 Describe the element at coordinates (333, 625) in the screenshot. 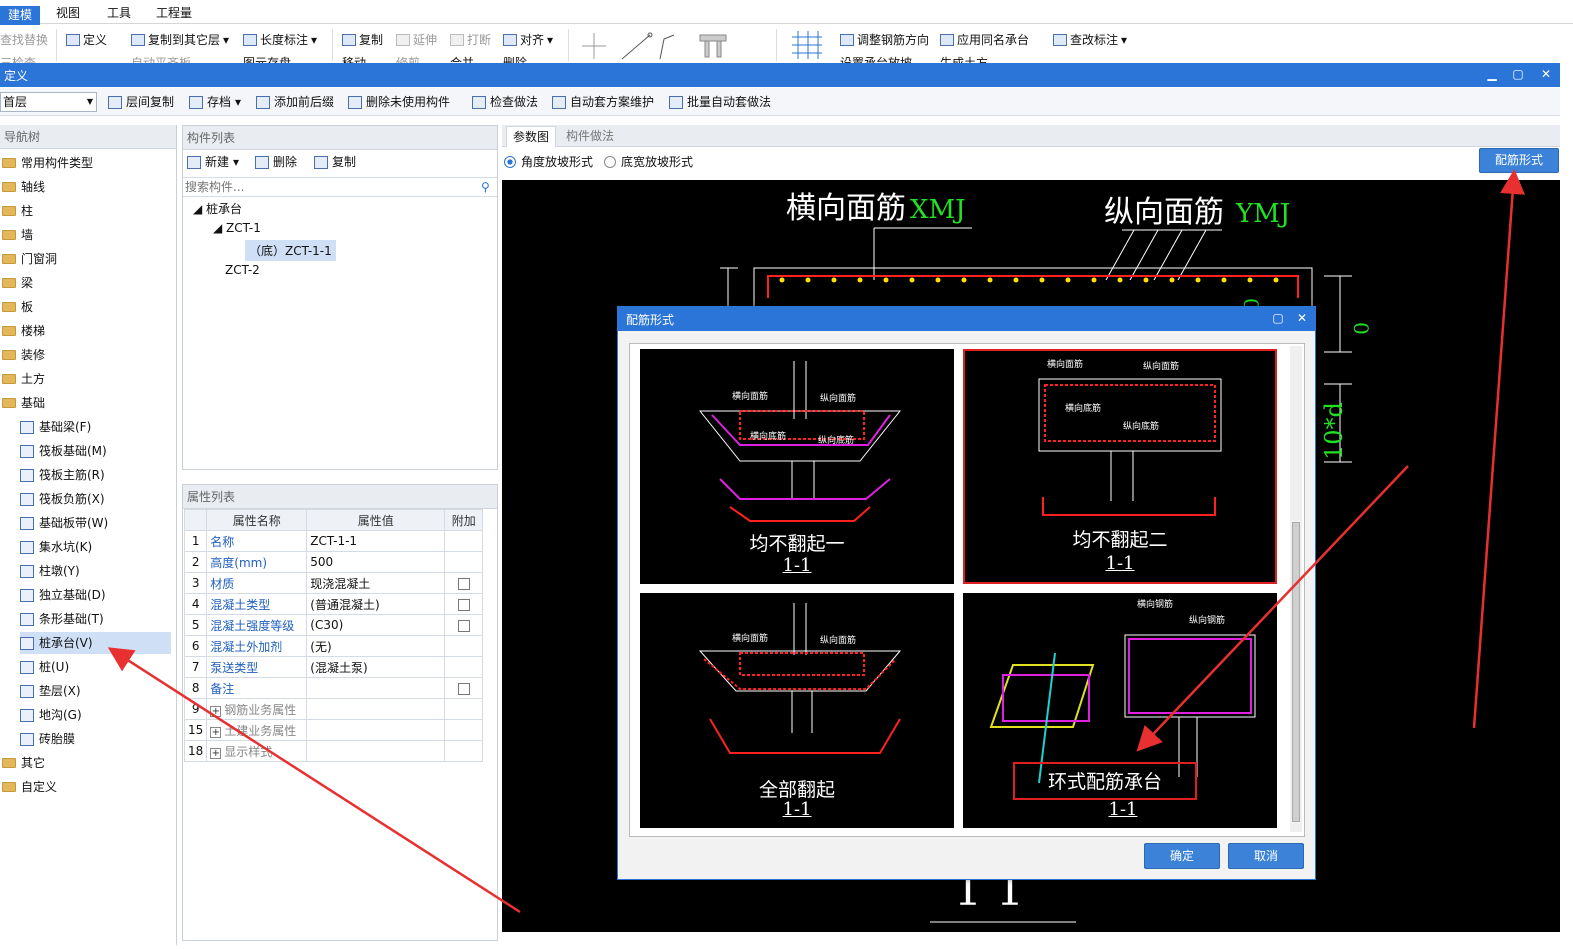

I see `property-row: 5 混凝土强度等级 (C30)` at that location.